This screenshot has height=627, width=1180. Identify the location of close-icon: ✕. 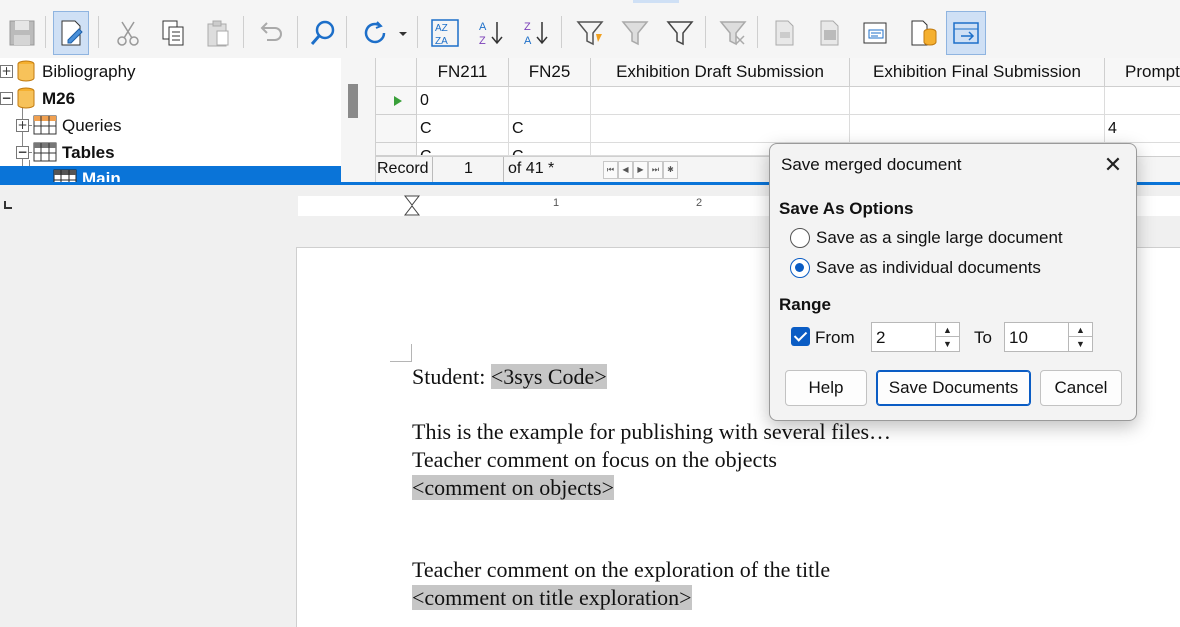
(1113, 166).